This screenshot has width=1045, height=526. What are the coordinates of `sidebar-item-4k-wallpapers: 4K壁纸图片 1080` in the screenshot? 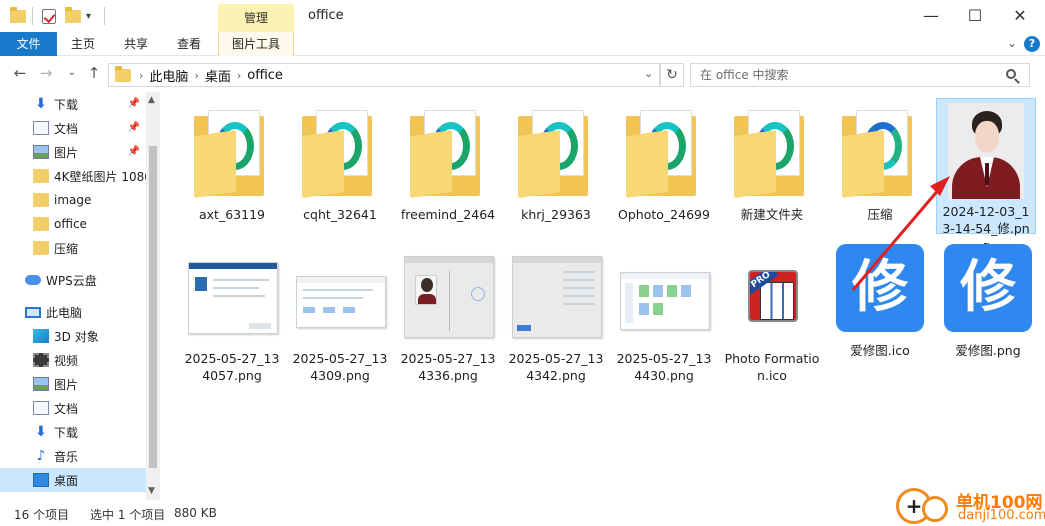 It's located at (76, 176).